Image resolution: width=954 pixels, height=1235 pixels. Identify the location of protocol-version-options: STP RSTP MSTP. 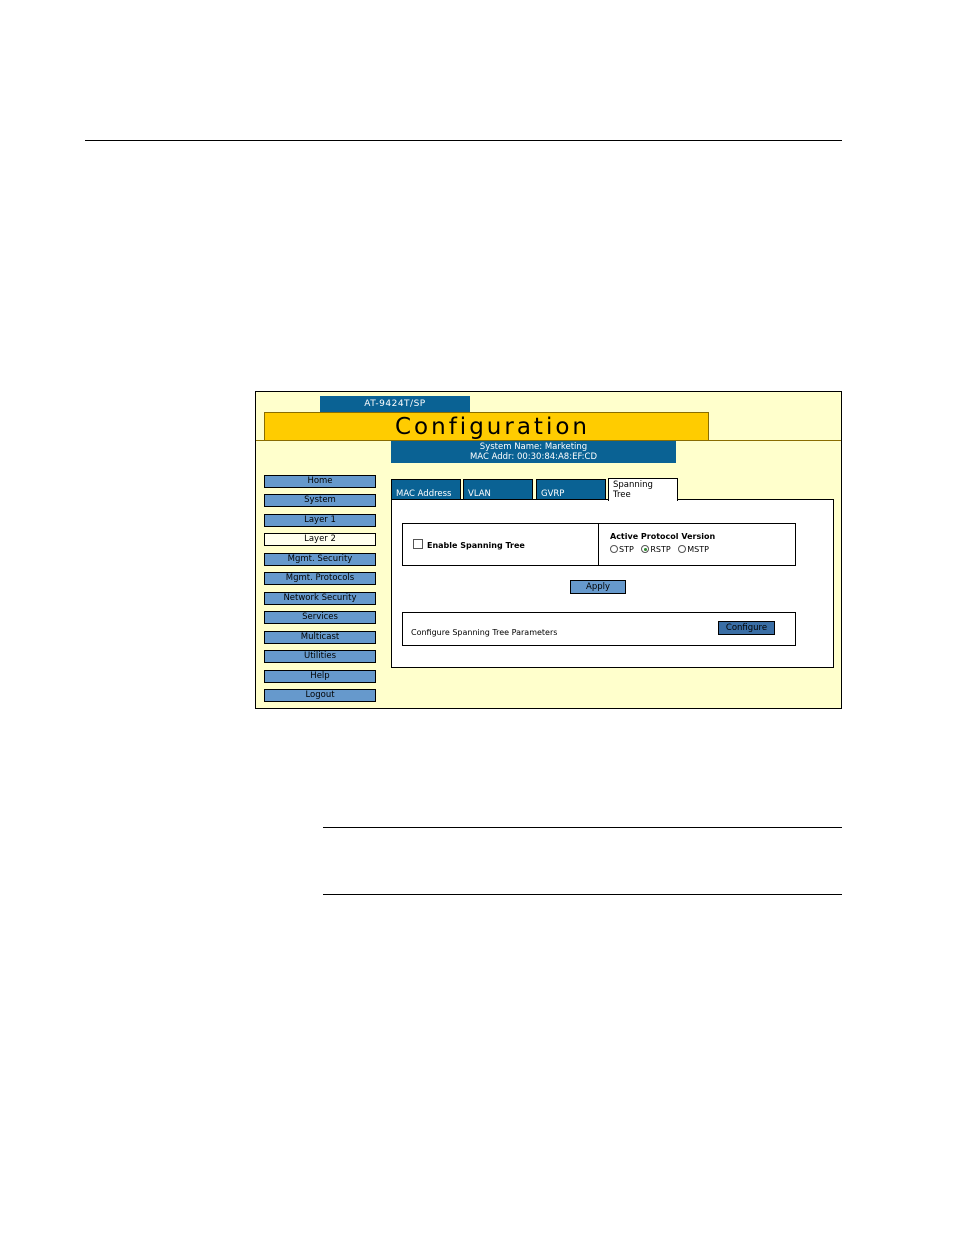
(662, 549).